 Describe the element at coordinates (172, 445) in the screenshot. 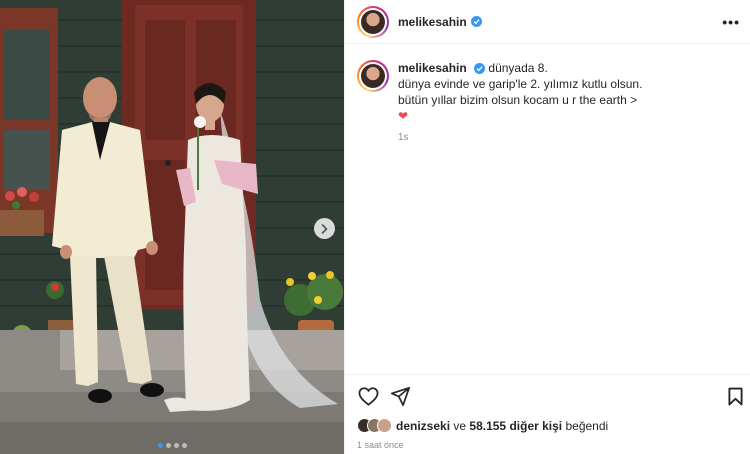

I see `carousel-dots` at that location.